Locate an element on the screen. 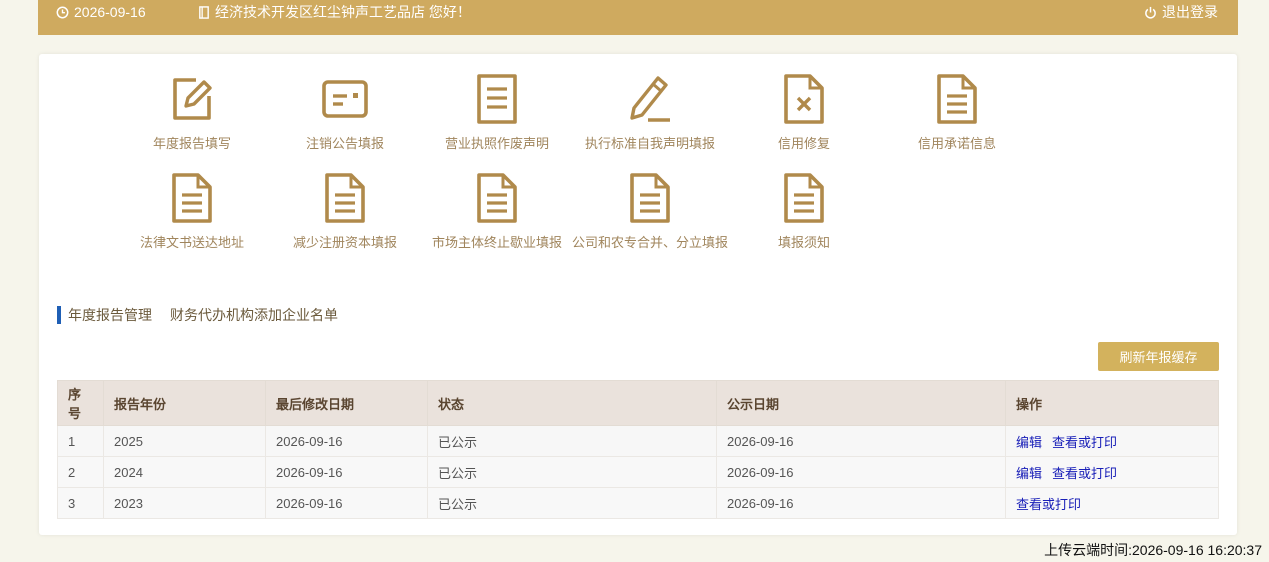 The height and width of the screenshot is (562, 1269). grid-label: 市场主体终止歇业填报 is located at coordinates (497, 241).